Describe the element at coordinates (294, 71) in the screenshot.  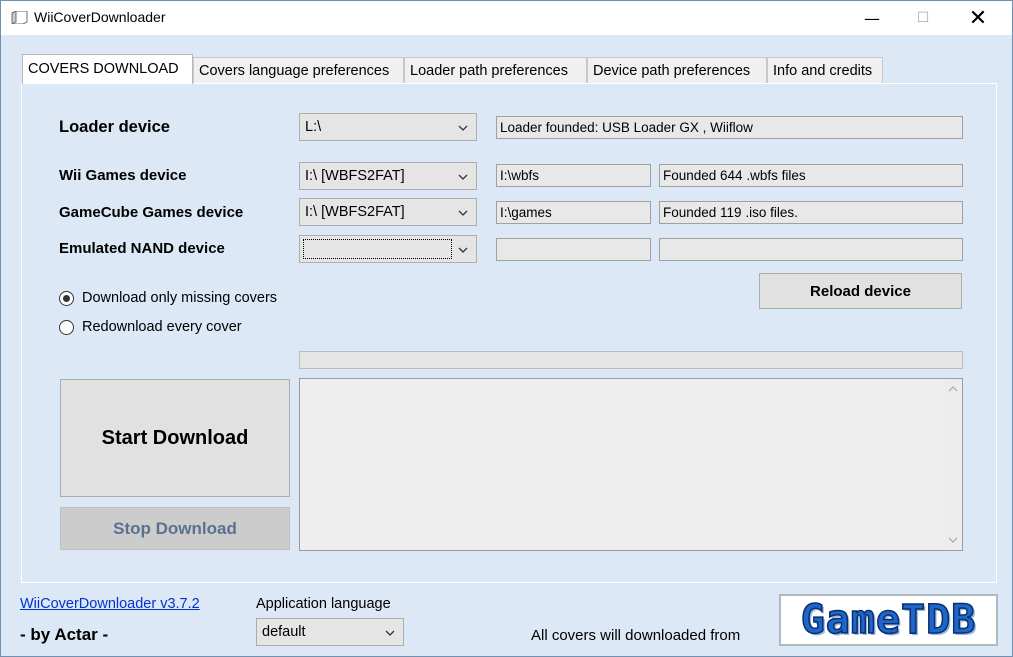
I see `tab-label: Covers language preferences` at that location.